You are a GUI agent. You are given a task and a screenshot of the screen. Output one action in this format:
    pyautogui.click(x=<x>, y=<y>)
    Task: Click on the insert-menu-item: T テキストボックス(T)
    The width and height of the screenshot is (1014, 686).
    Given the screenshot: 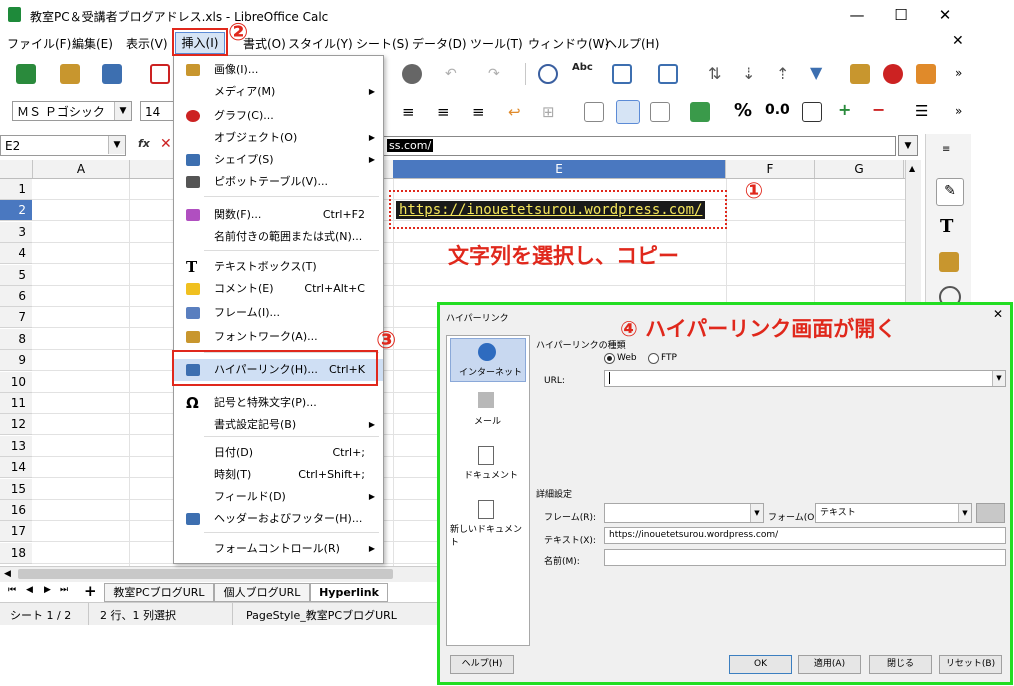 What is the action you would take?
    pyautogui.click(x=278, y=267)
    